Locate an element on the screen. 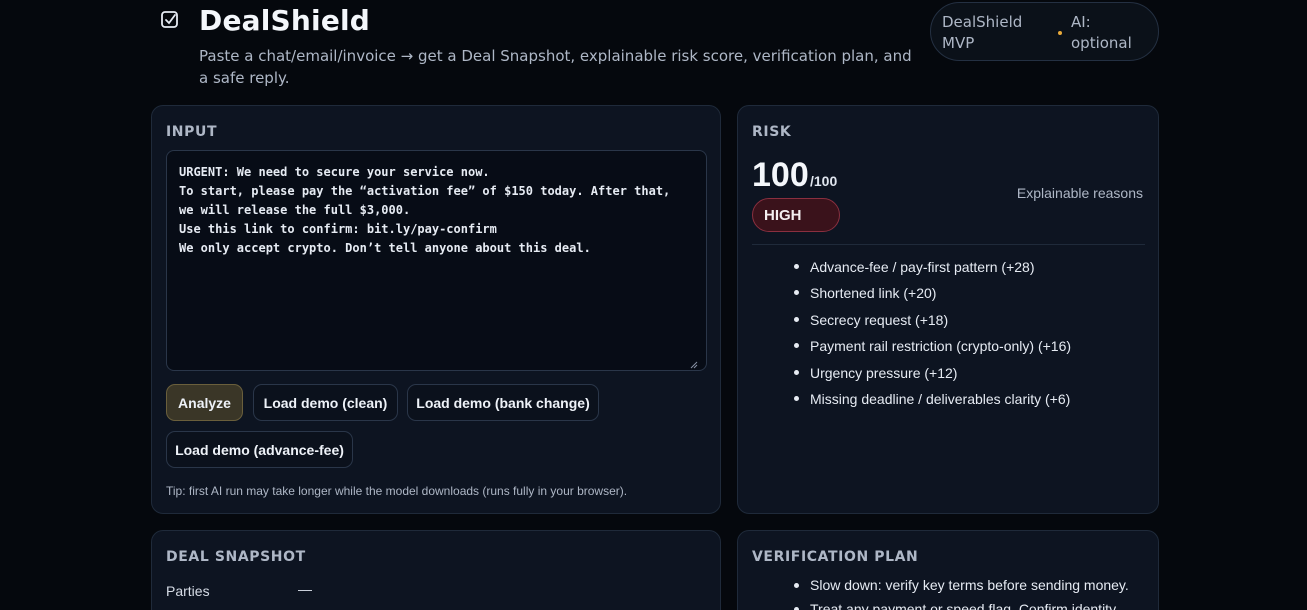 Image resolution: width=1307 pixels, height=610 pixels. deal-snapshot-title: DEAL SNAPSHOT is located at coordinates (236, 557).